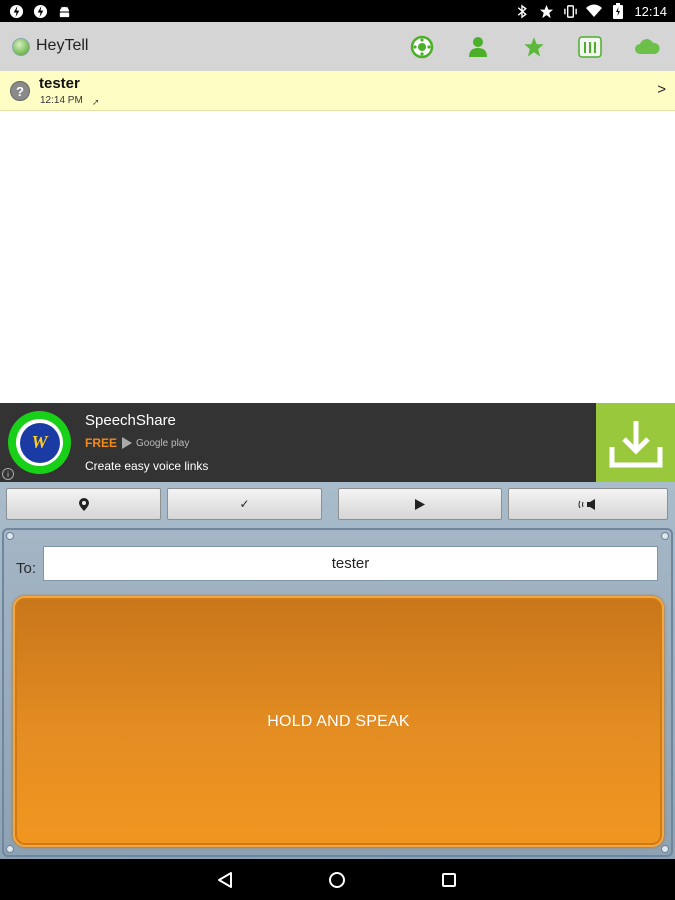  I want to click on favorite-star-icon, so click(534, 47).